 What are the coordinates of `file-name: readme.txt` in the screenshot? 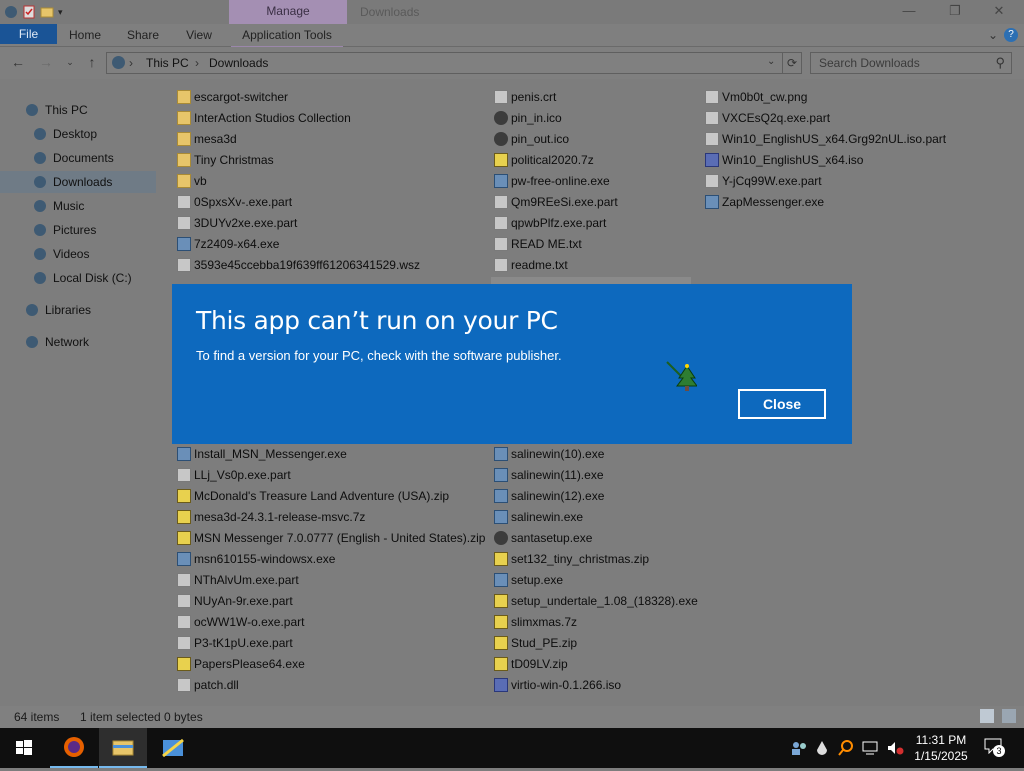 It's located at (539, 265).